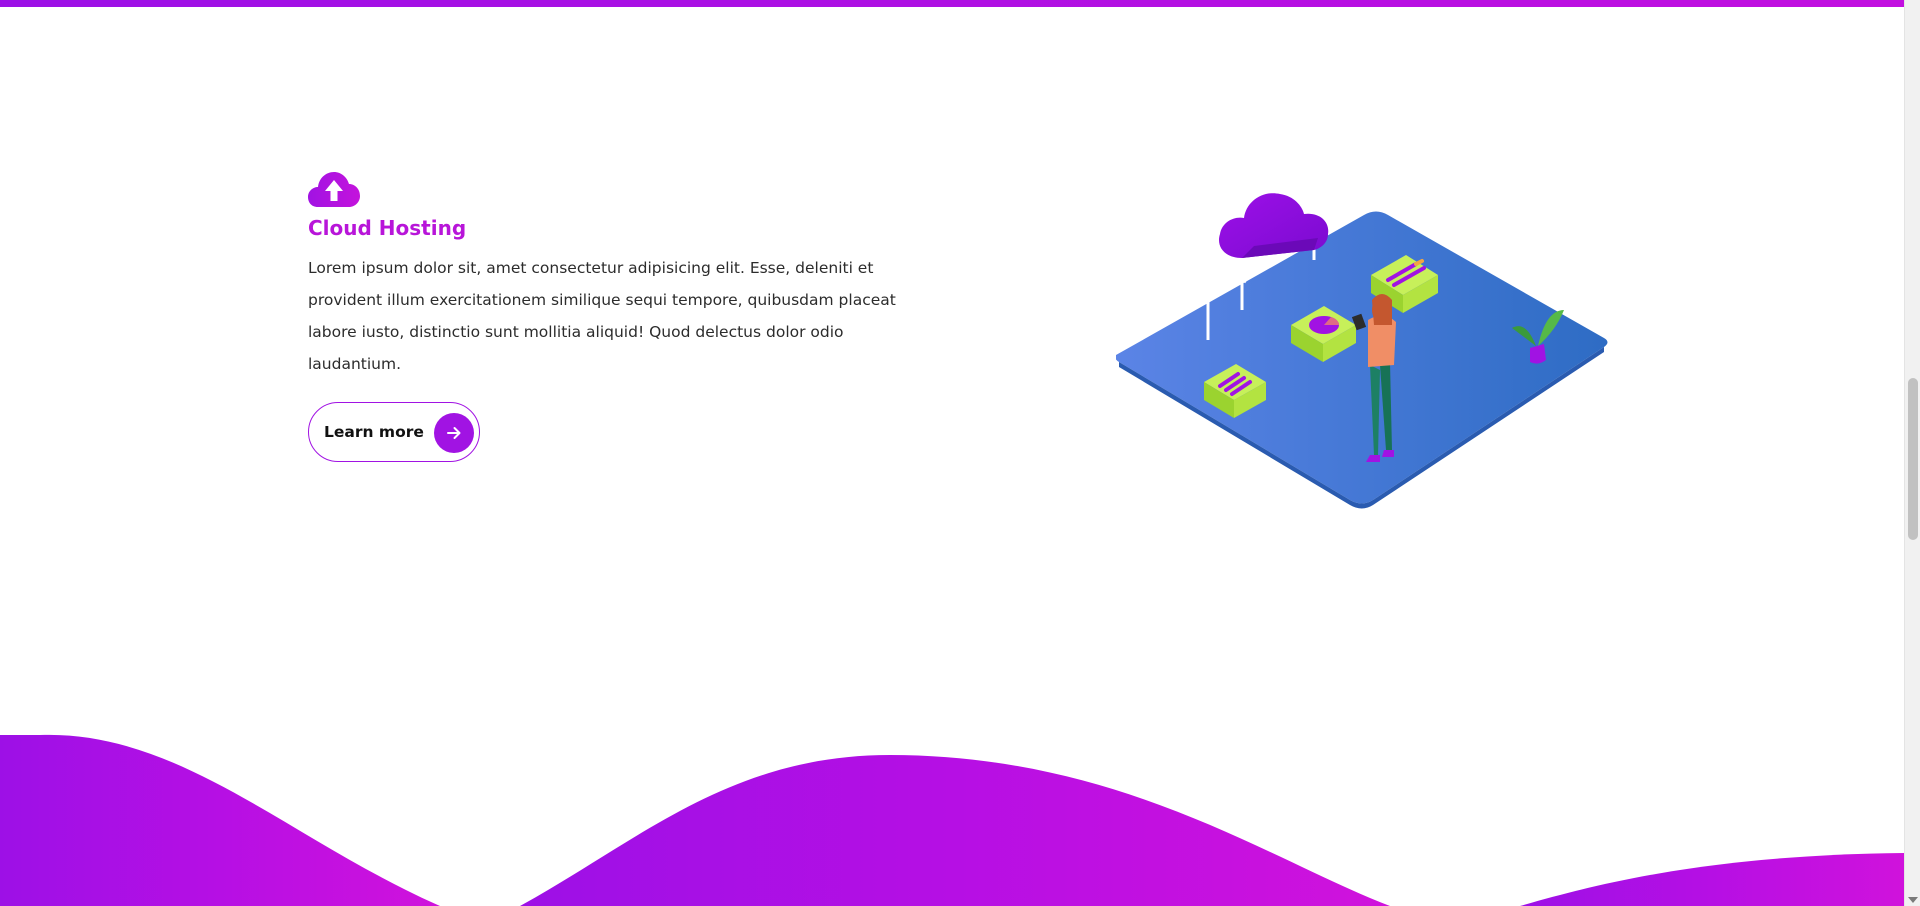 The image size is (1920, 906). I want to click on learn-more-button: Learn more, so click(394, 432).